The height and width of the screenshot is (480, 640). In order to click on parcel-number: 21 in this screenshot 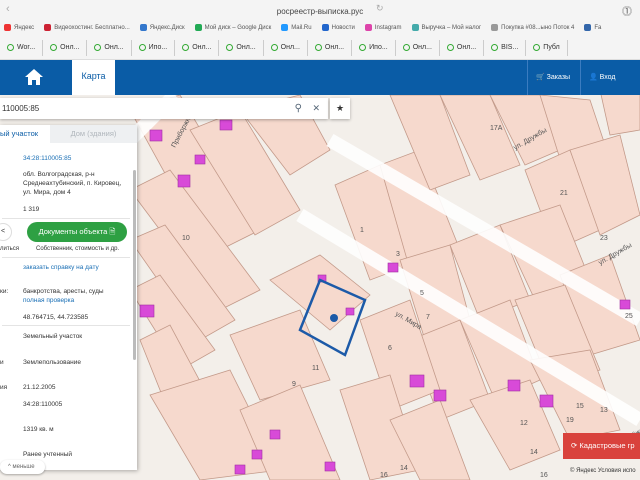, I will do `click(564, 193)`.